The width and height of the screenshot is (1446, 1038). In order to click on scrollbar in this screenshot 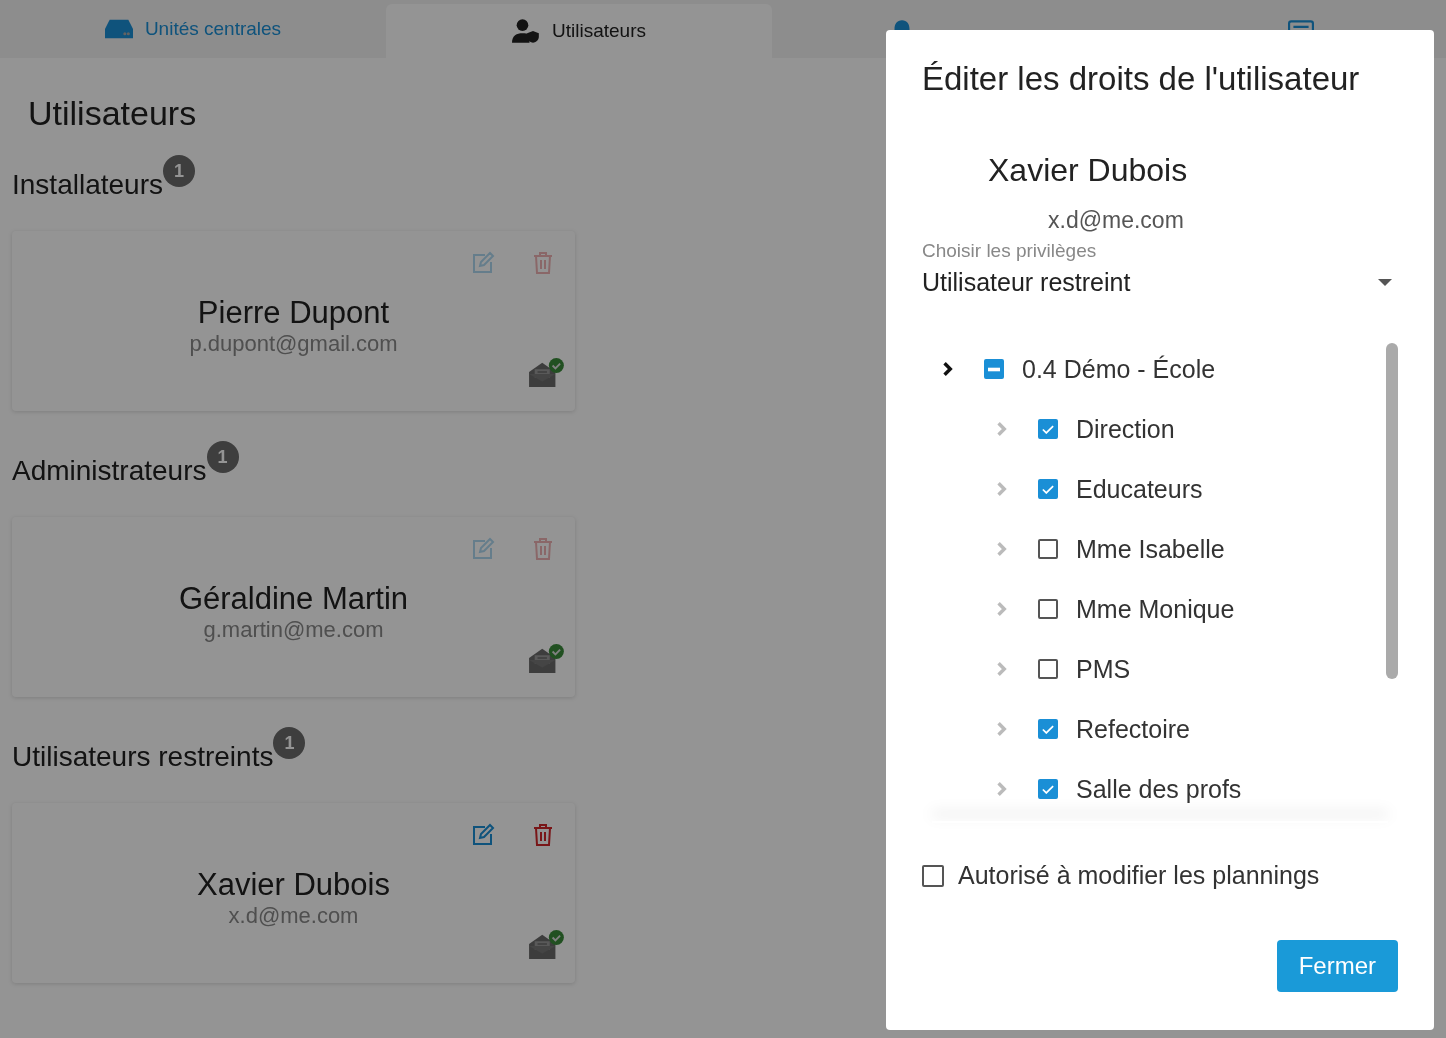, I will do `click(1392, 511)`.